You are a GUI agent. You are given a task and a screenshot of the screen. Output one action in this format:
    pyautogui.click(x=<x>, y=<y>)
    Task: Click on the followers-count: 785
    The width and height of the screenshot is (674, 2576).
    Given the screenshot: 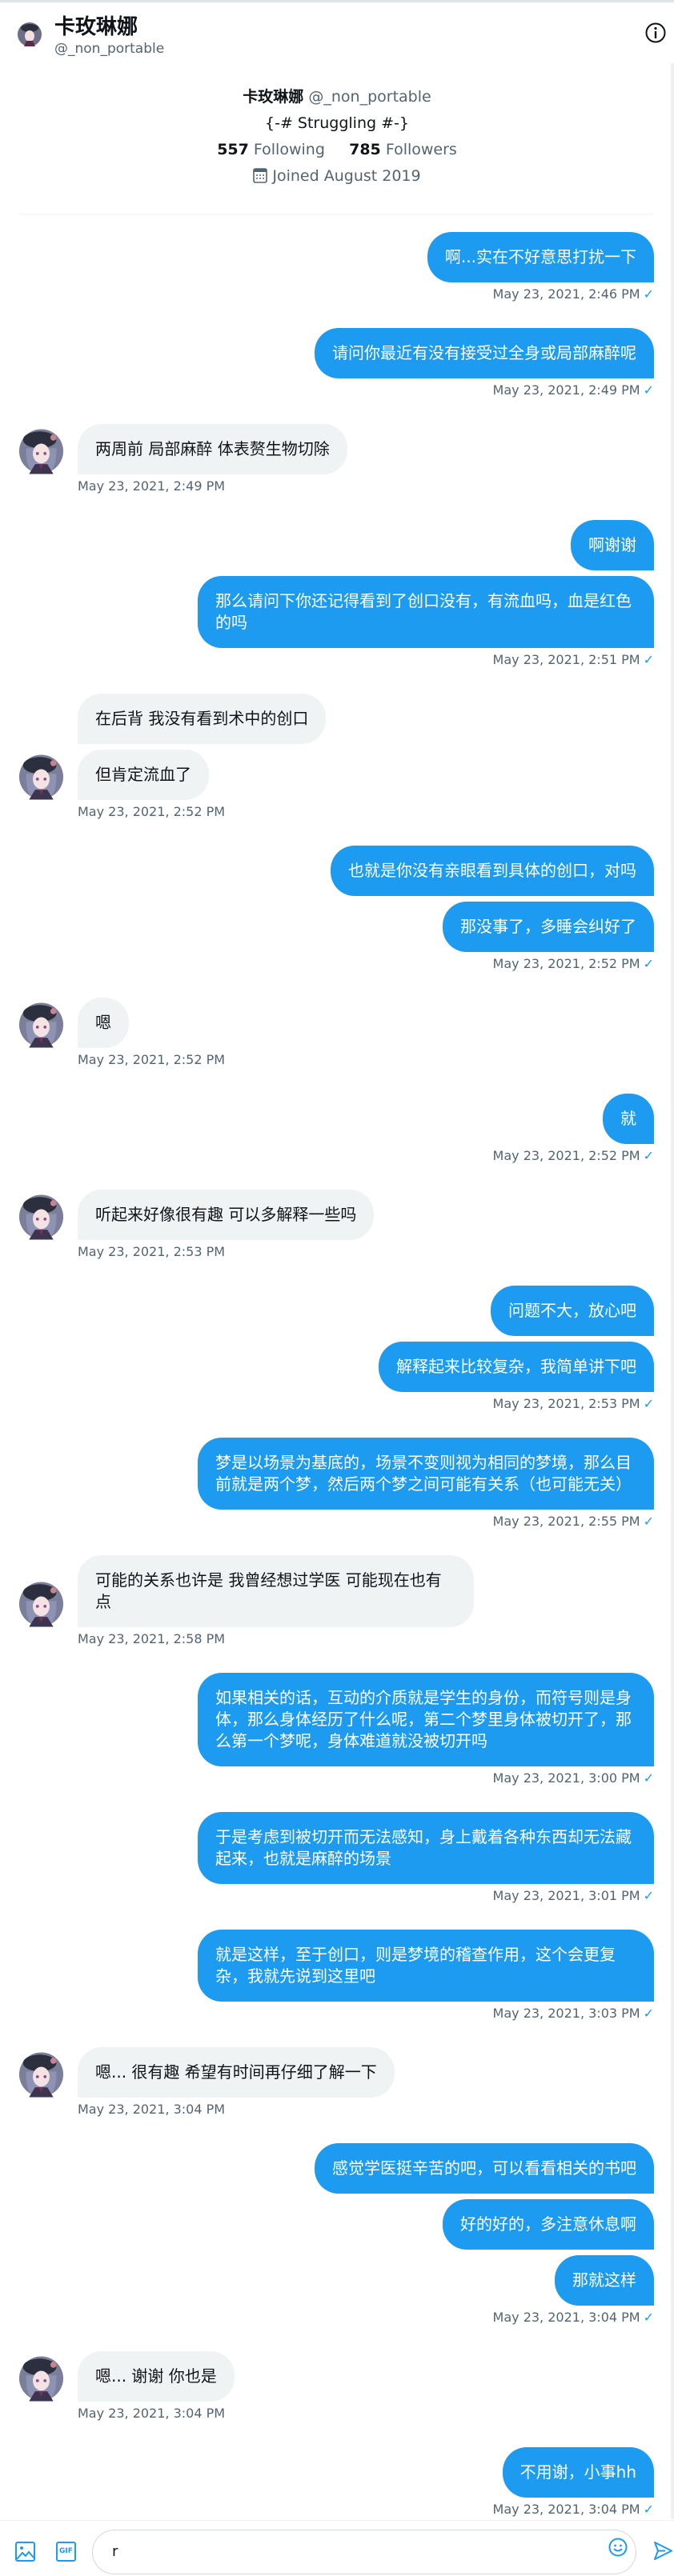 What is the action you would take?
    pyautogui.click(x=365, y=149)
    